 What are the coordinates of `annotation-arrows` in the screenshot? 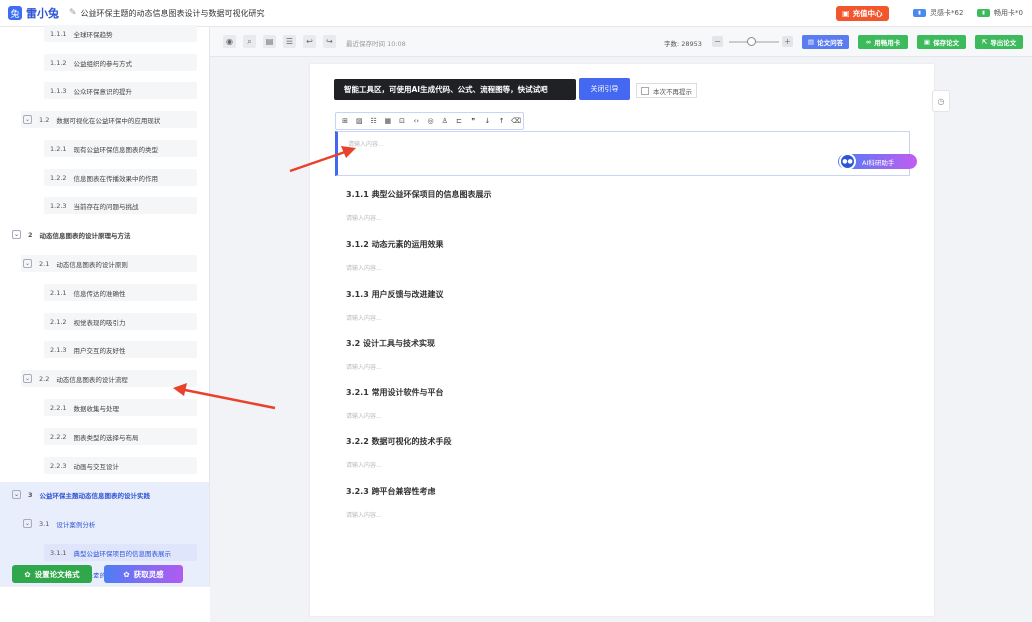 It's located at (264, 278).